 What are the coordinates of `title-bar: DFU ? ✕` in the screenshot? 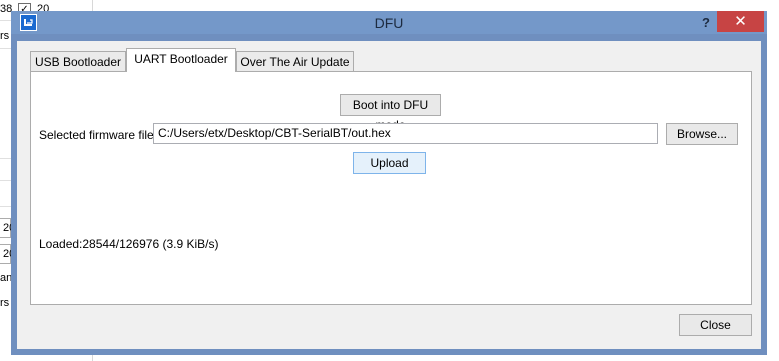 It's located at (389, 22).